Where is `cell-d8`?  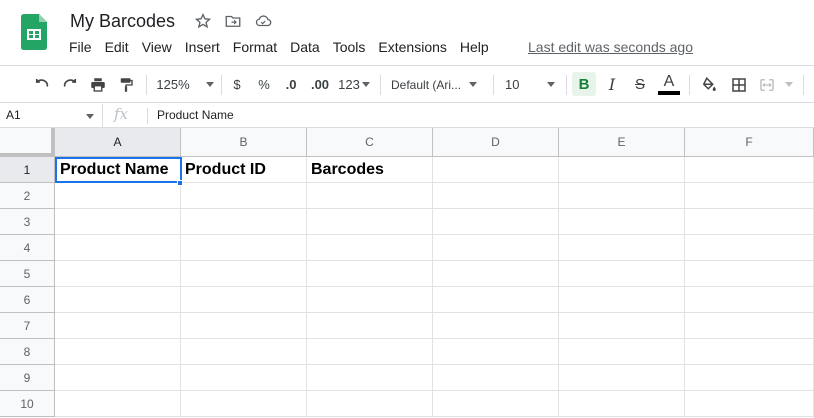 cell-d8 is located at coordinates (496, 352).